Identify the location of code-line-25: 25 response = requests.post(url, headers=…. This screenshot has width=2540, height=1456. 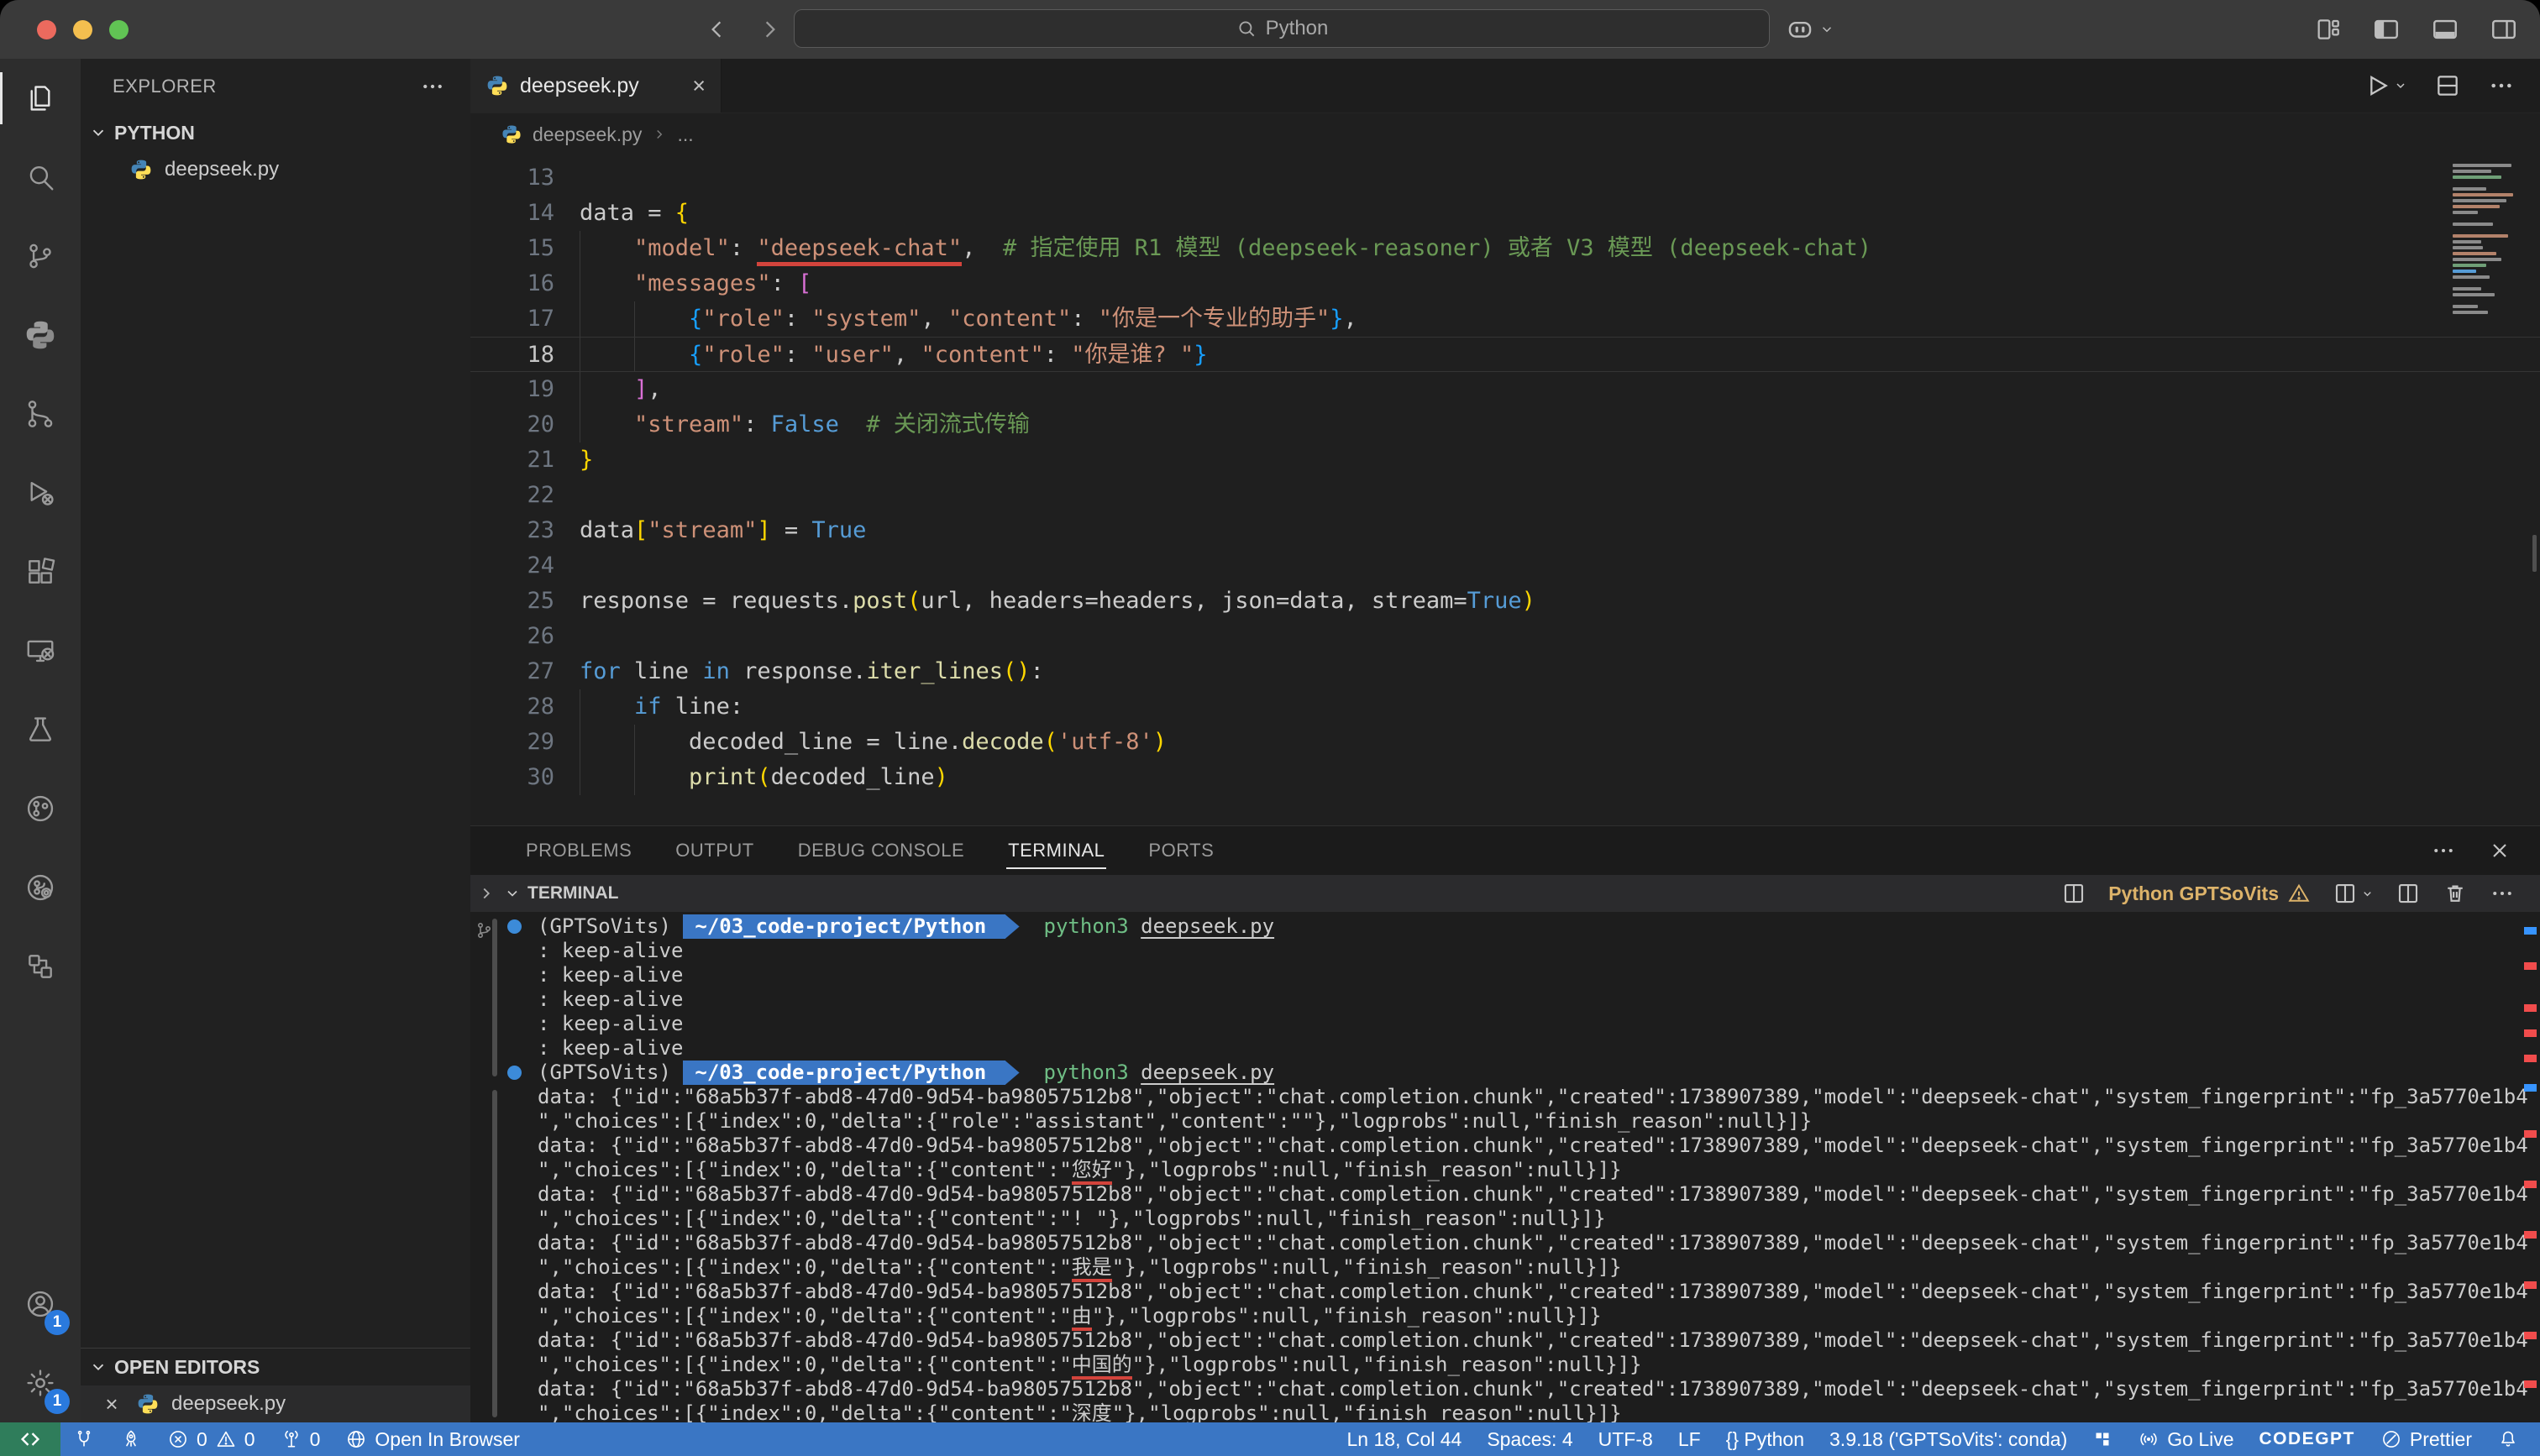
(1505, 601).